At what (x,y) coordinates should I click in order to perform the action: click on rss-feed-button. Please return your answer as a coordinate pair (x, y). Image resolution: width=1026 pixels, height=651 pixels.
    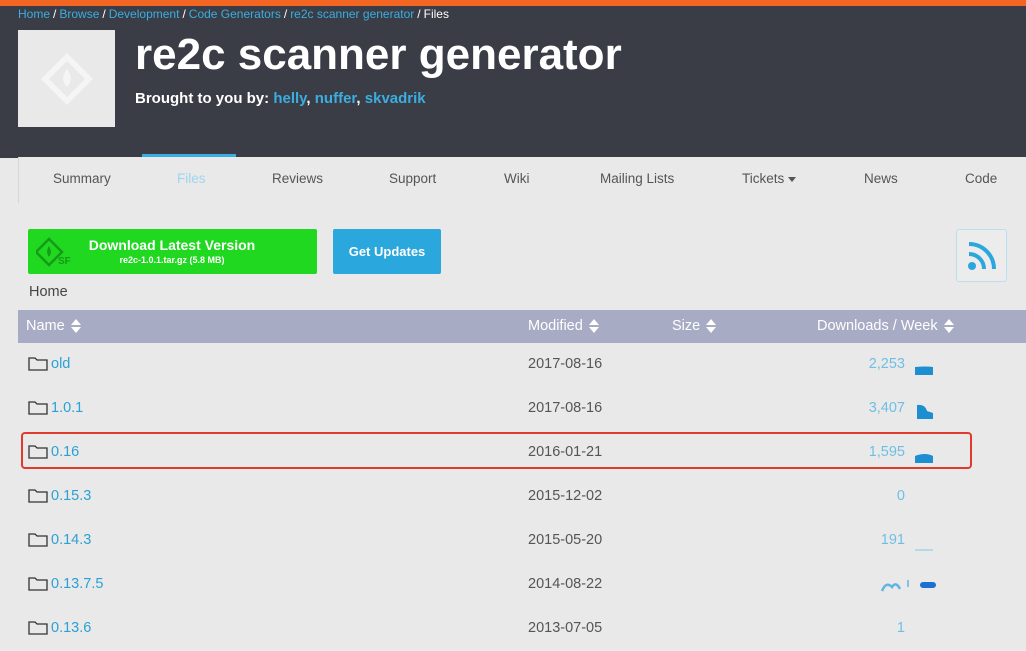
    Looking at the image, I should click on (981, 255).